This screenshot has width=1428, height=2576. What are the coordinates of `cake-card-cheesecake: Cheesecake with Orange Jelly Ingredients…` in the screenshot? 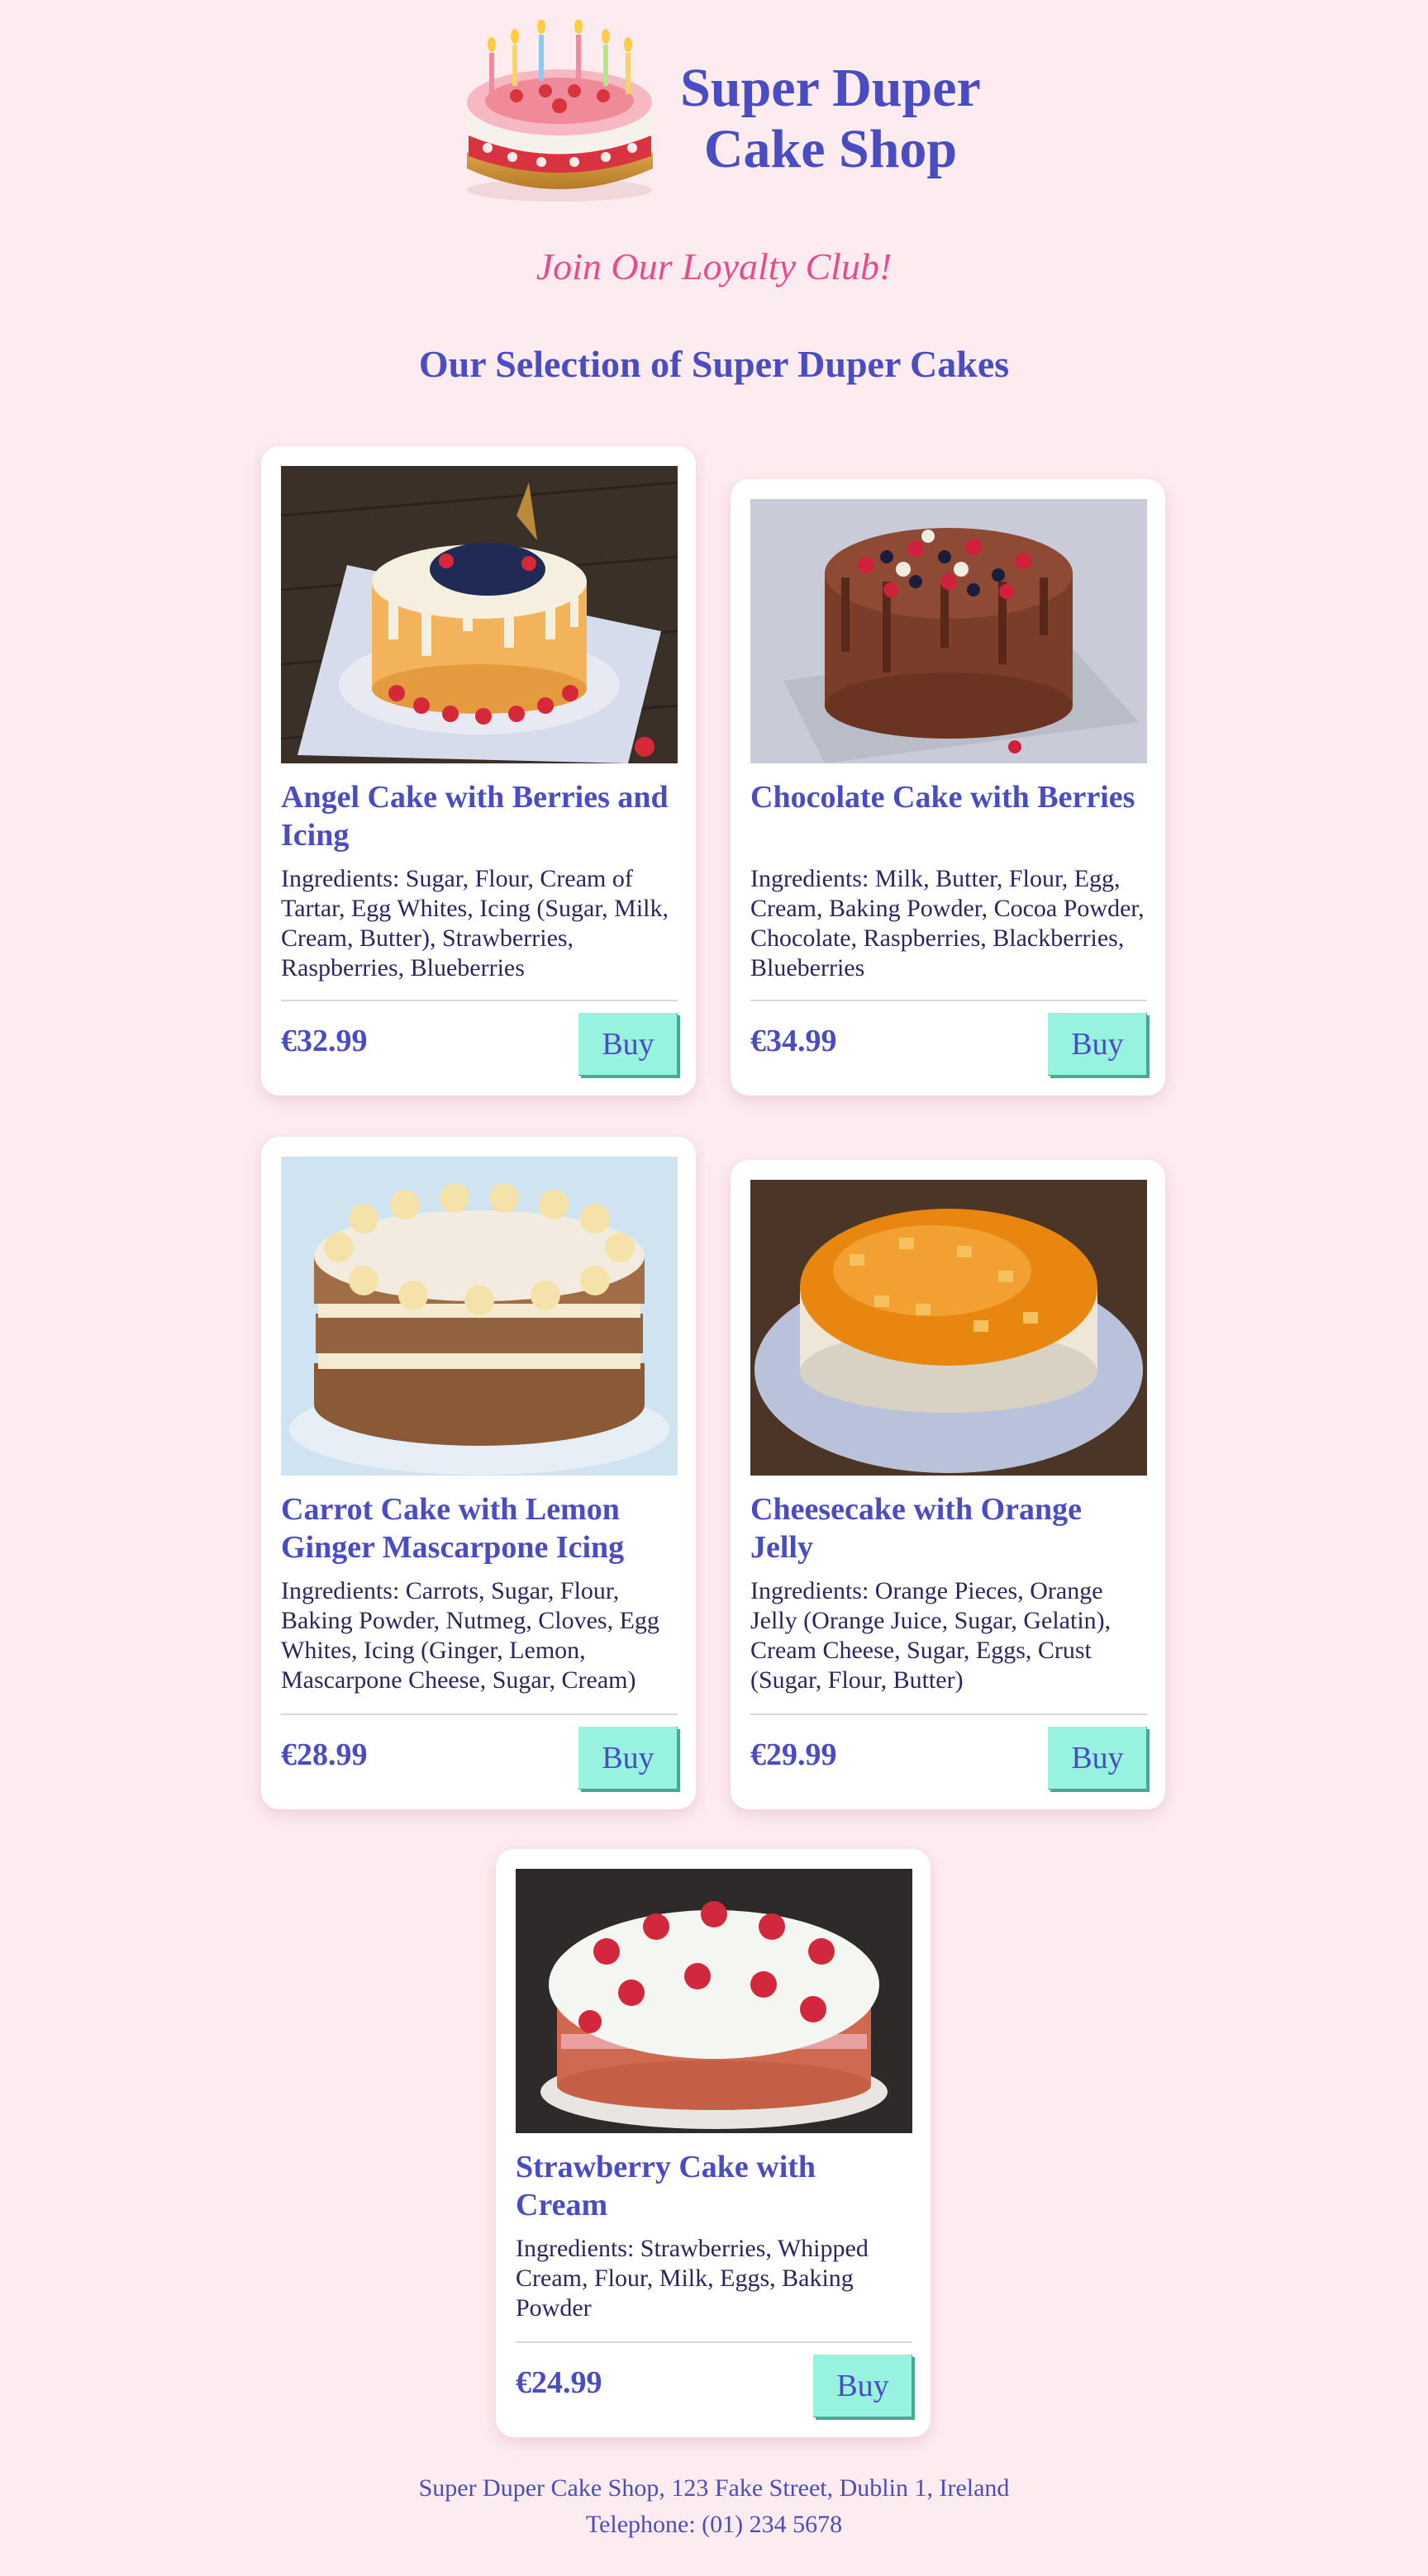 It's located at (948, 1484).